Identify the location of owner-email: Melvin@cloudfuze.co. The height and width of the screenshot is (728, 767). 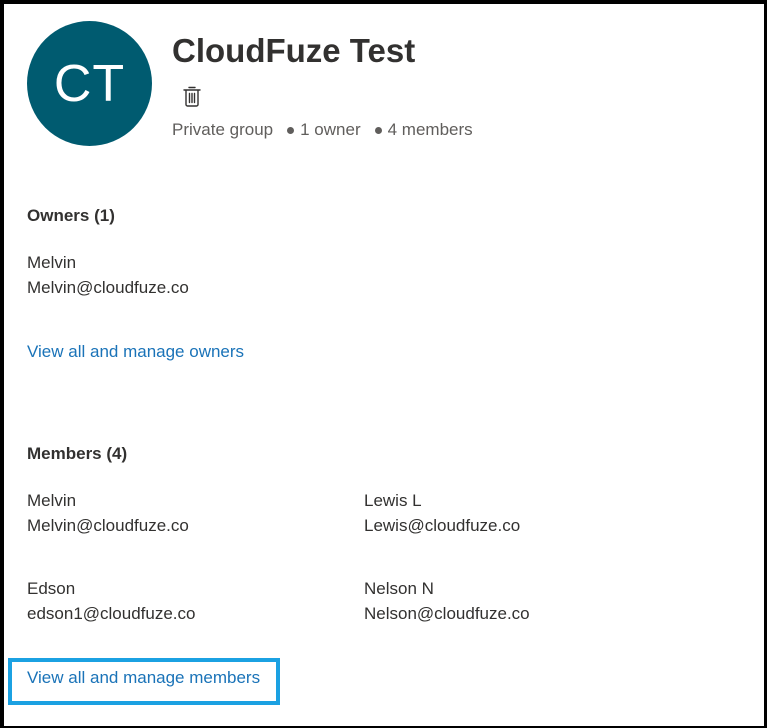
(108, 287).